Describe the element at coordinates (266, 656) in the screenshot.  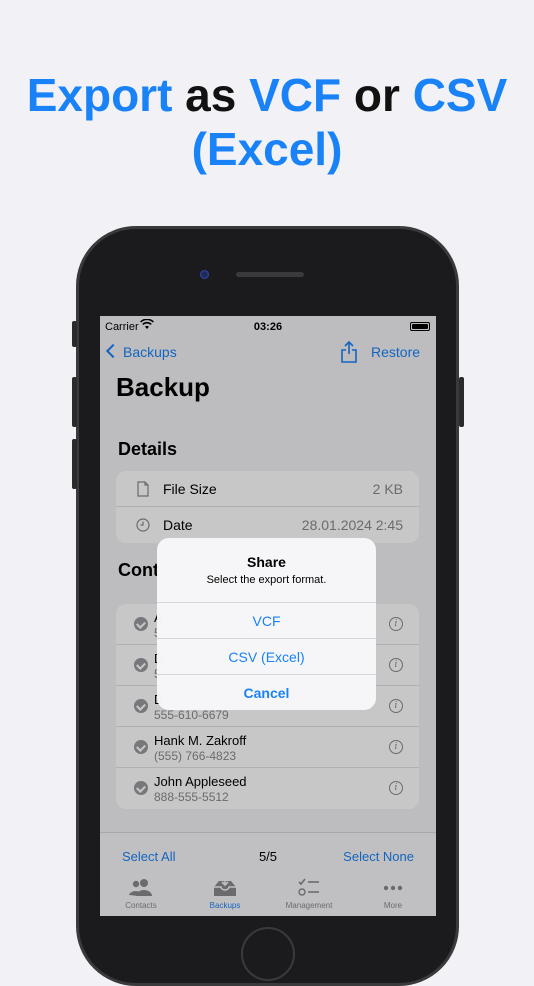
I see `csv-excel-button: CSV (Excel)` at that location.